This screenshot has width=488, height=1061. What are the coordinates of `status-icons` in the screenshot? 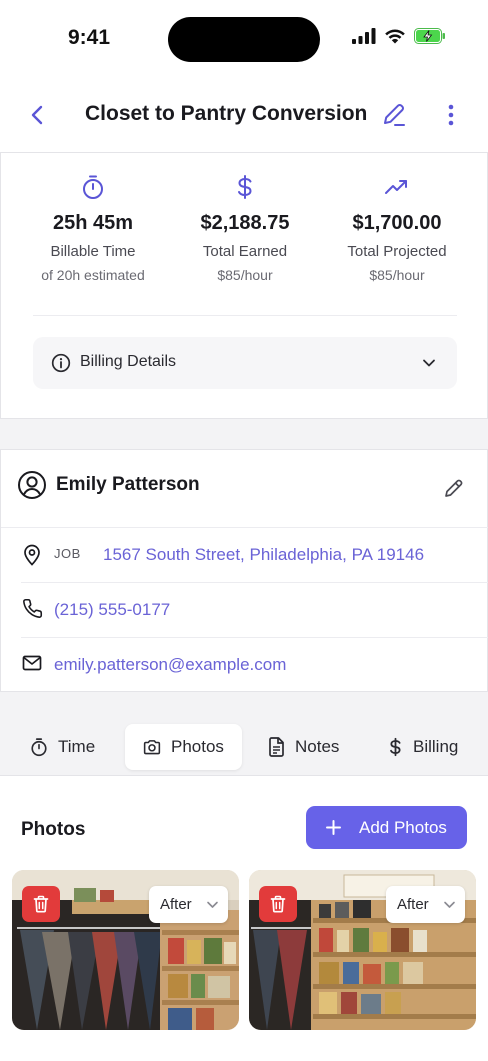 It's located at (399, 36).